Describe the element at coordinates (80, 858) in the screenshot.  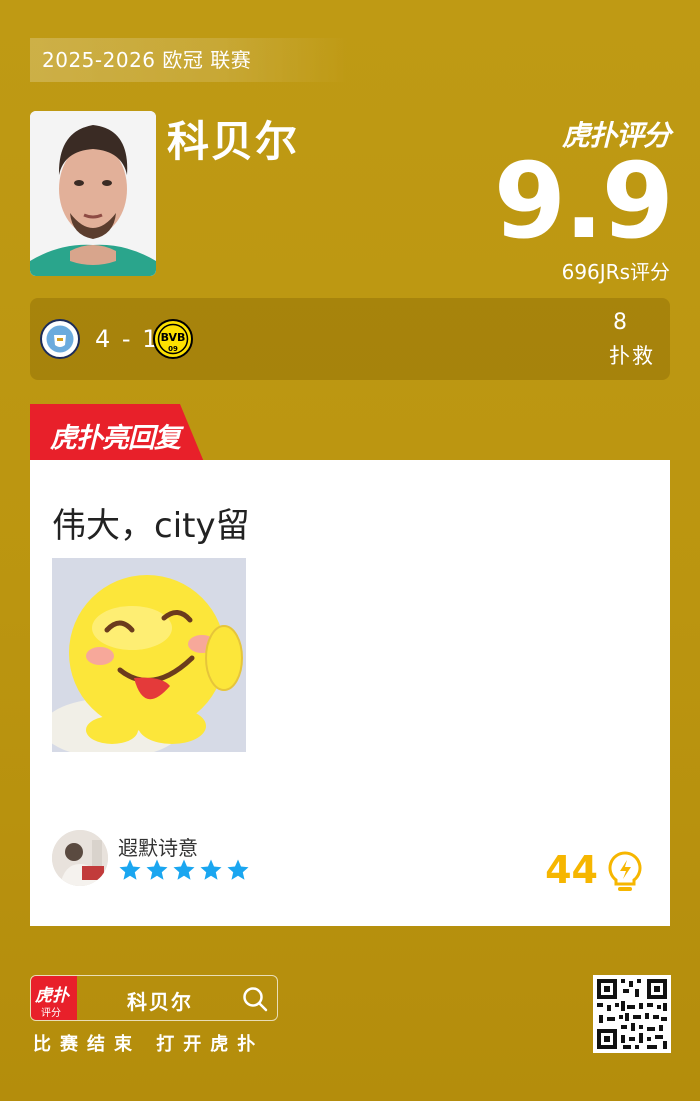
I see `user-avatar` at that location.